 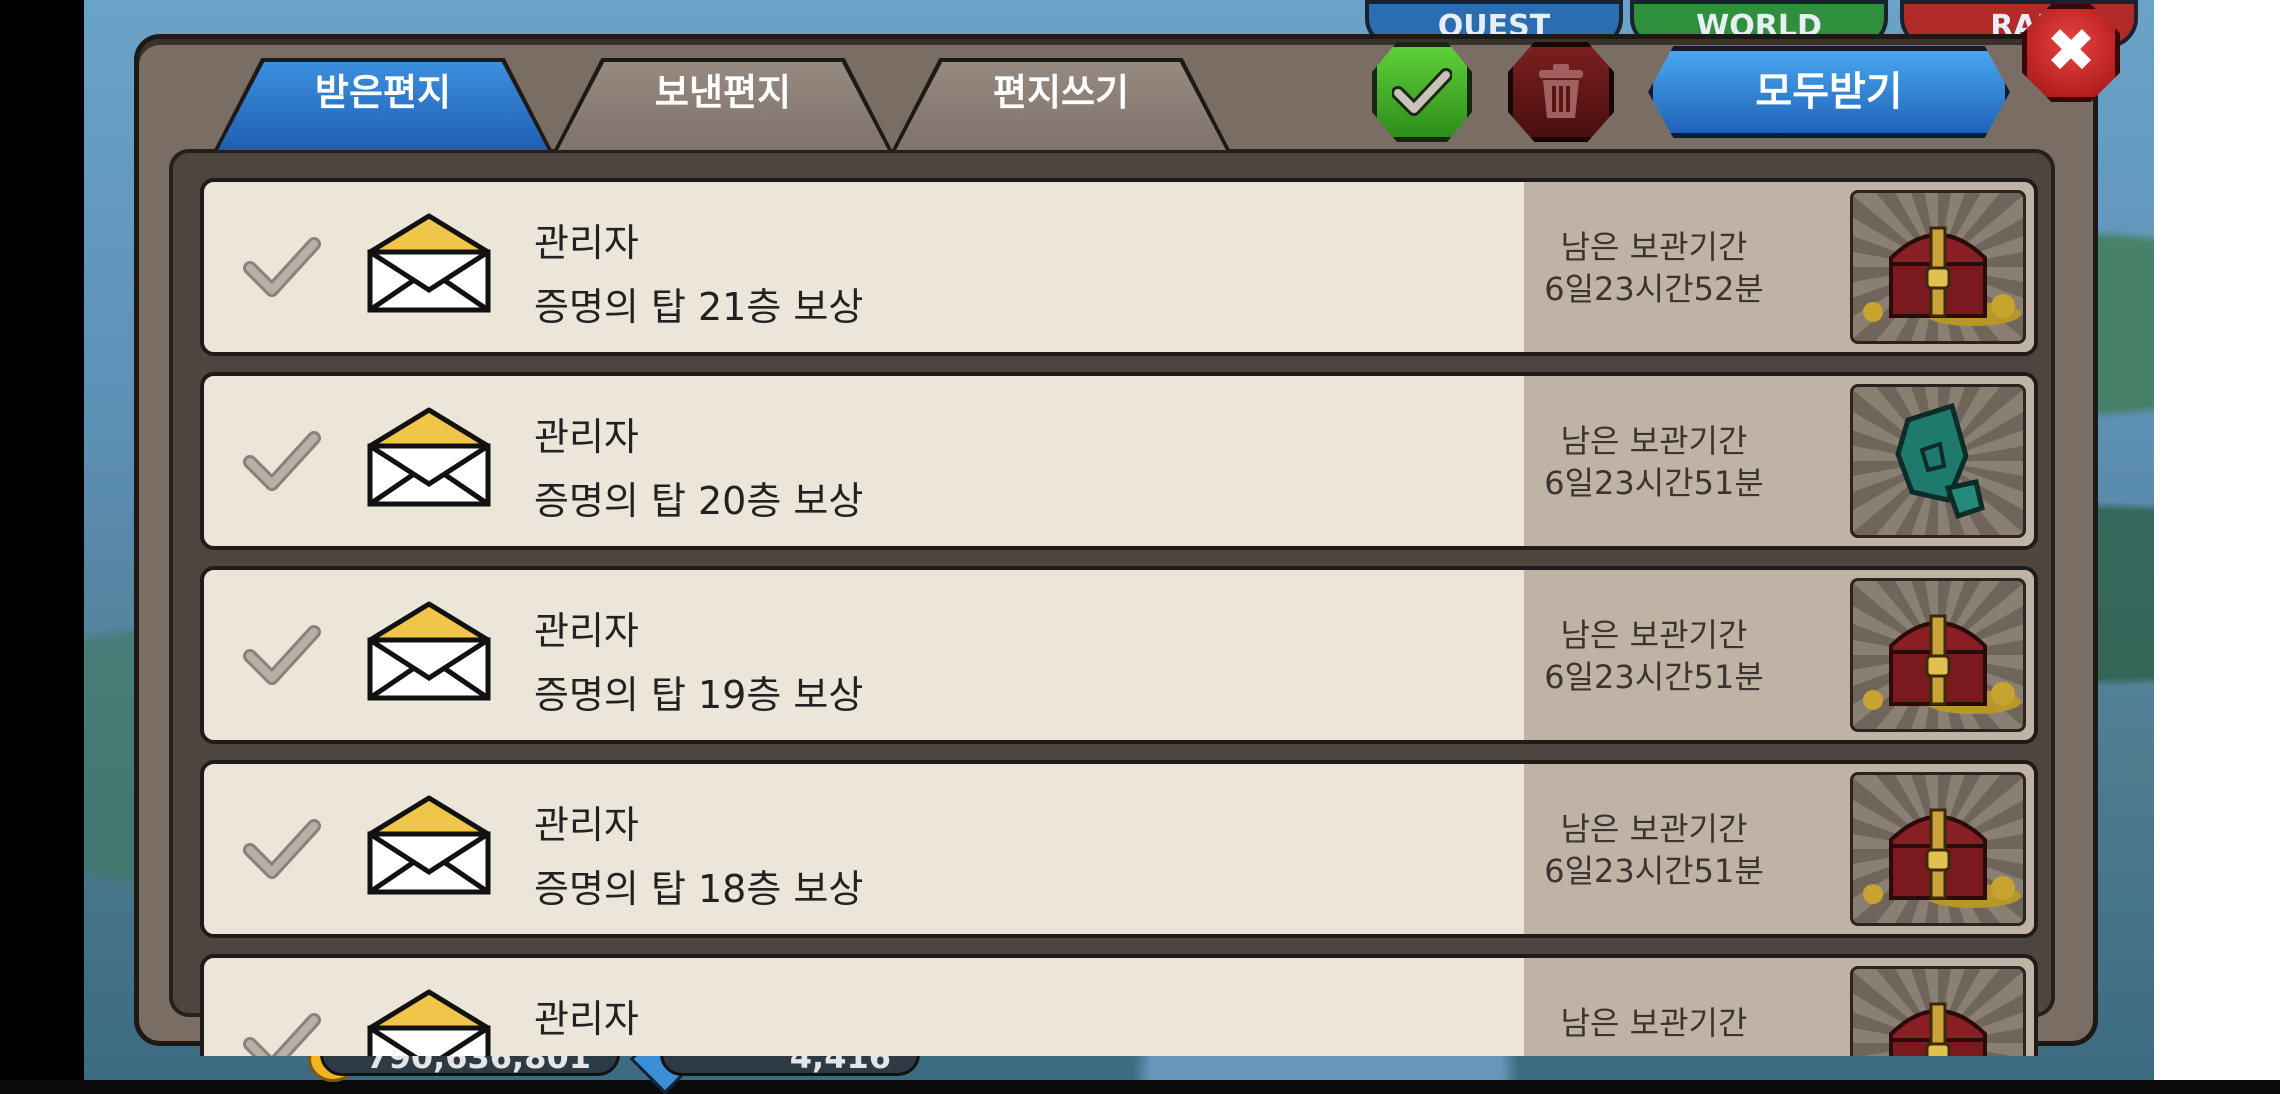 I want to click on select-all-button, so click(x=1422, y=92).